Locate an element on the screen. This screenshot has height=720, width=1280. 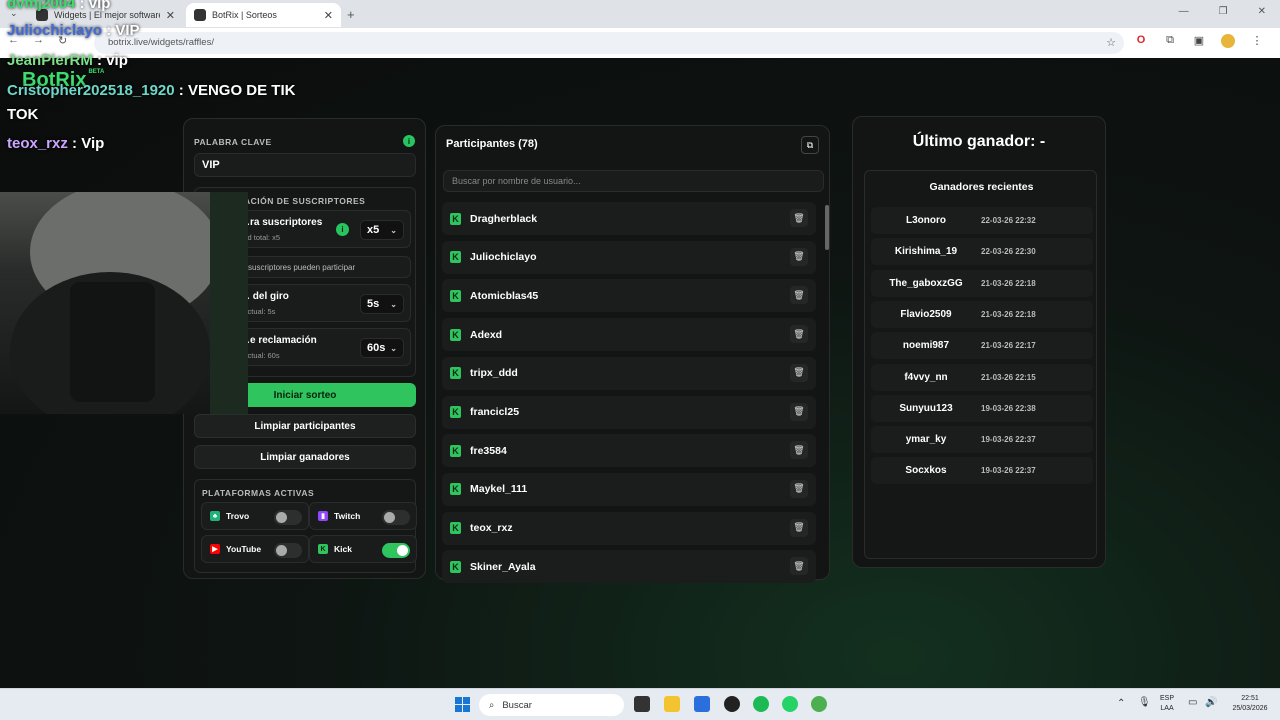
youtube-icon: ▶ is located at coordinates (215, 549).